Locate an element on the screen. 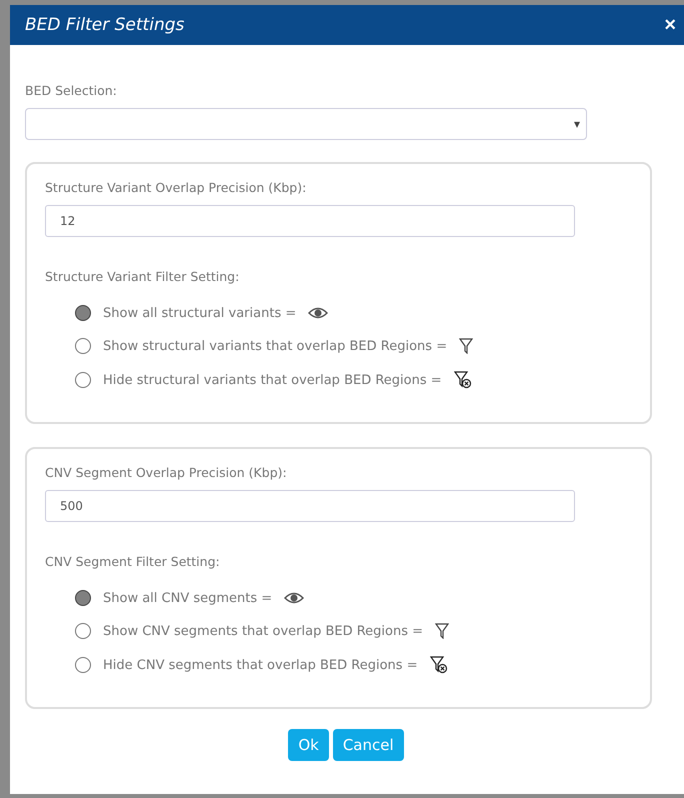  field-label: BED Selection: is located at coordinates (71, 90).